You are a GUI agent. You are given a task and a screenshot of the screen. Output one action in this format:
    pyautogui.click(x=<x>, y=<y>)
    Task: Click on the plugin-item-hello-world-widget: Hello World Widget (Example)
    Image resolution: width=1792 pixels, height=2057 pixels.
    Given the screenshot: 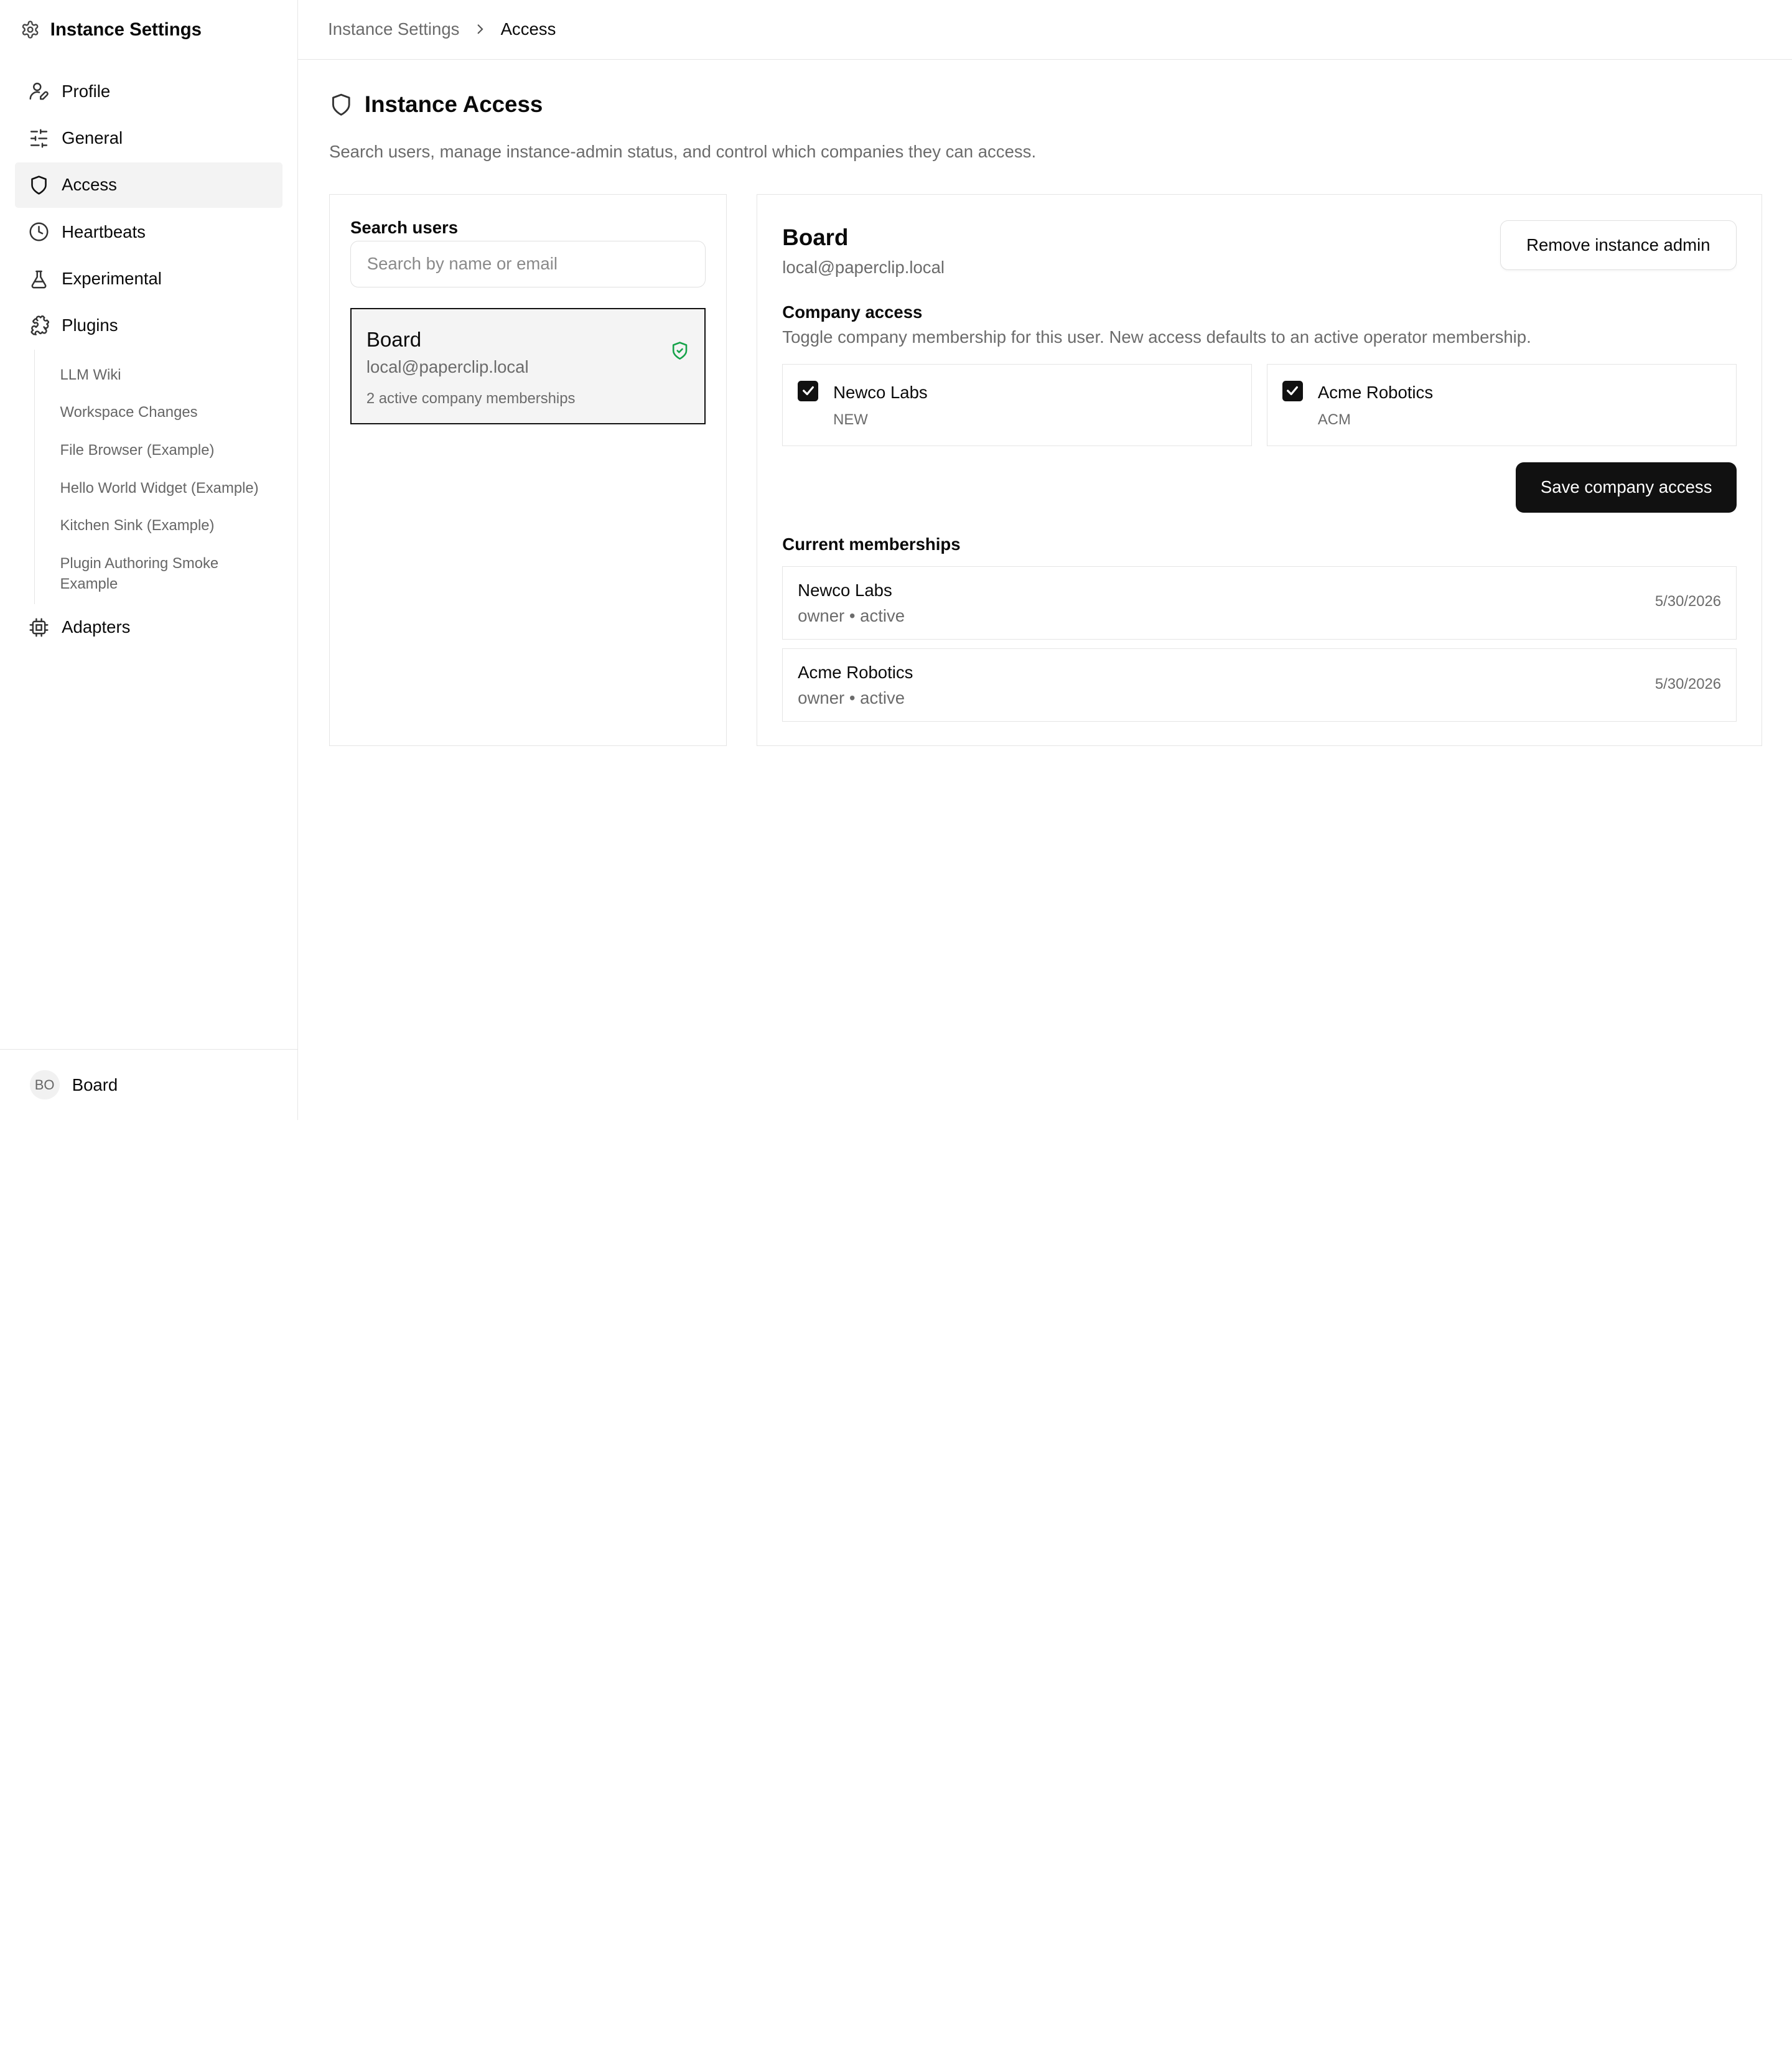 What is the action you would take?
    pyautogui.click(x=171, y=489)
    